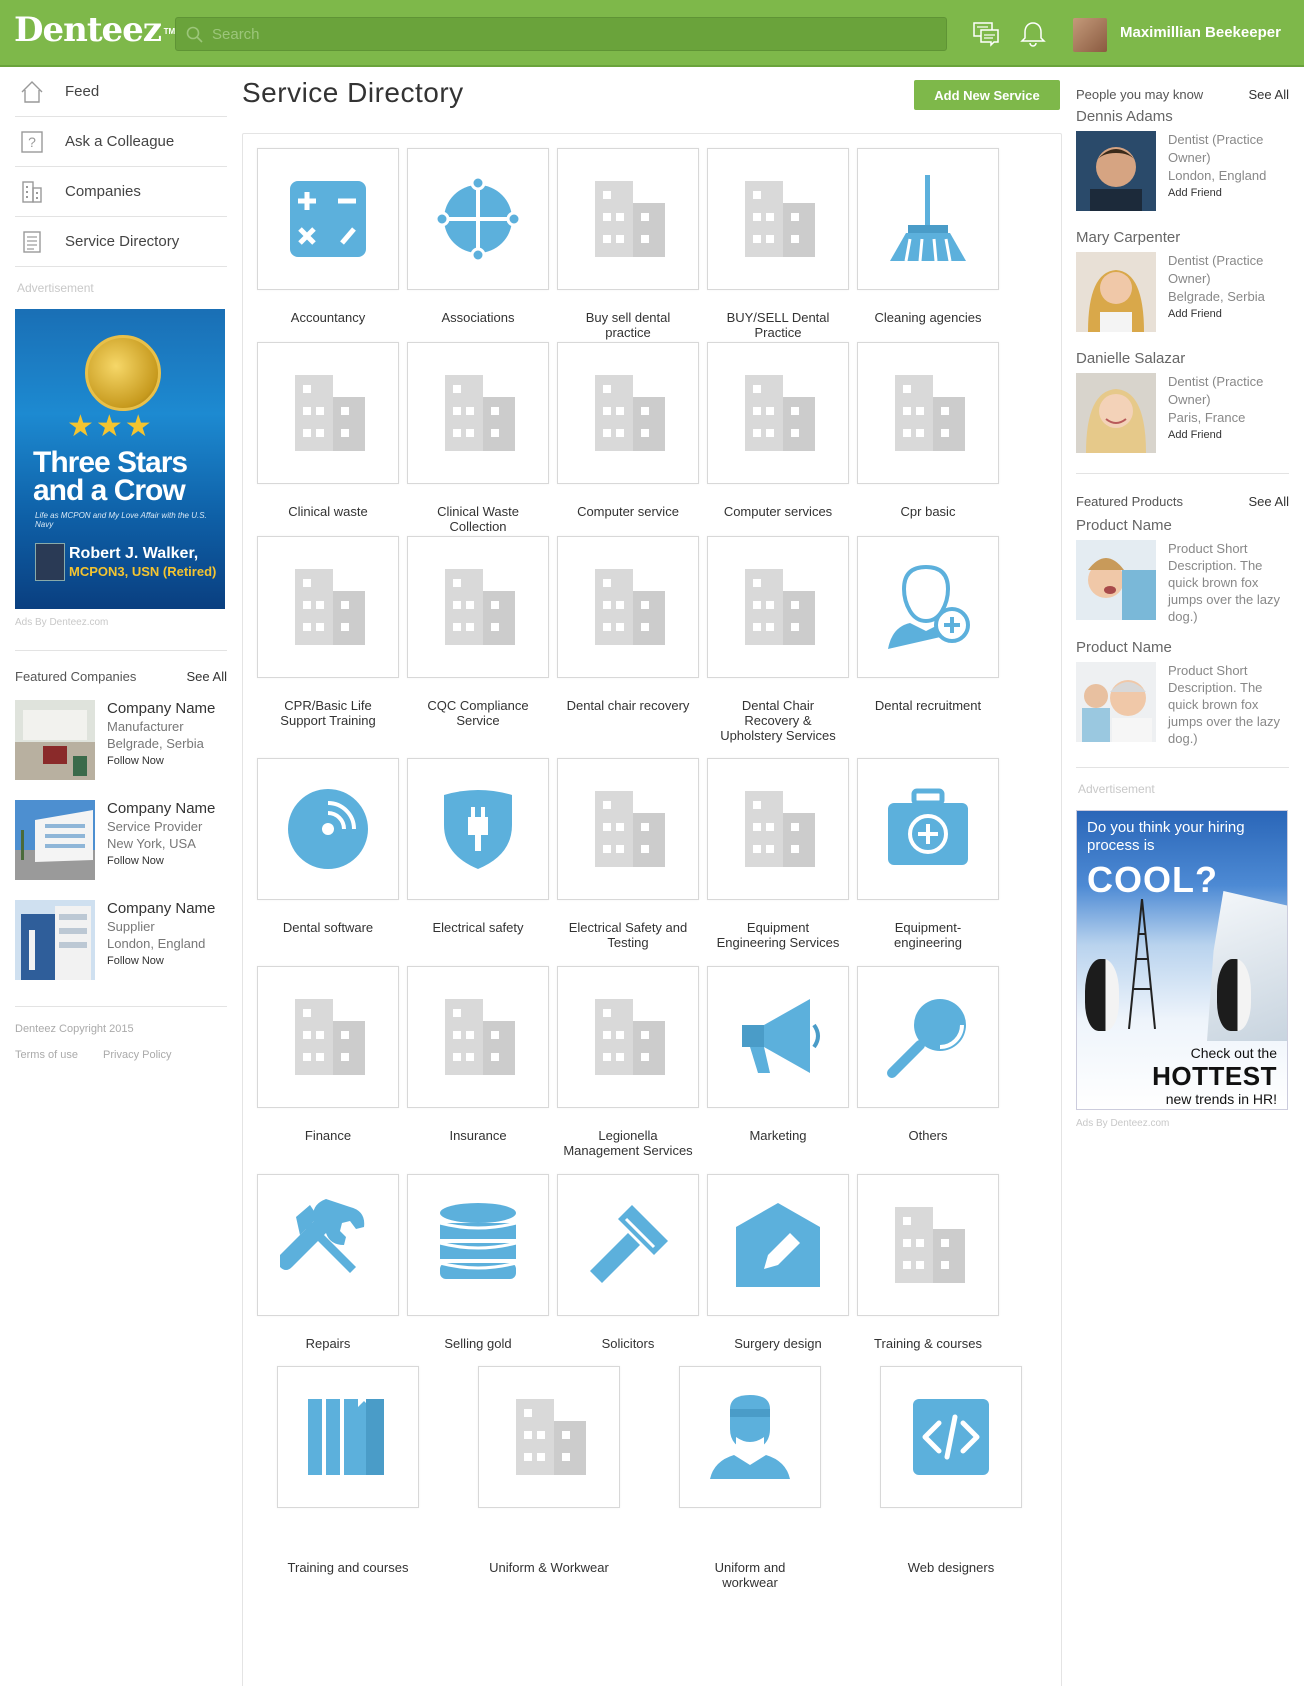  I want to click on service-card: Uniform and workwear, so click(750, 1478).